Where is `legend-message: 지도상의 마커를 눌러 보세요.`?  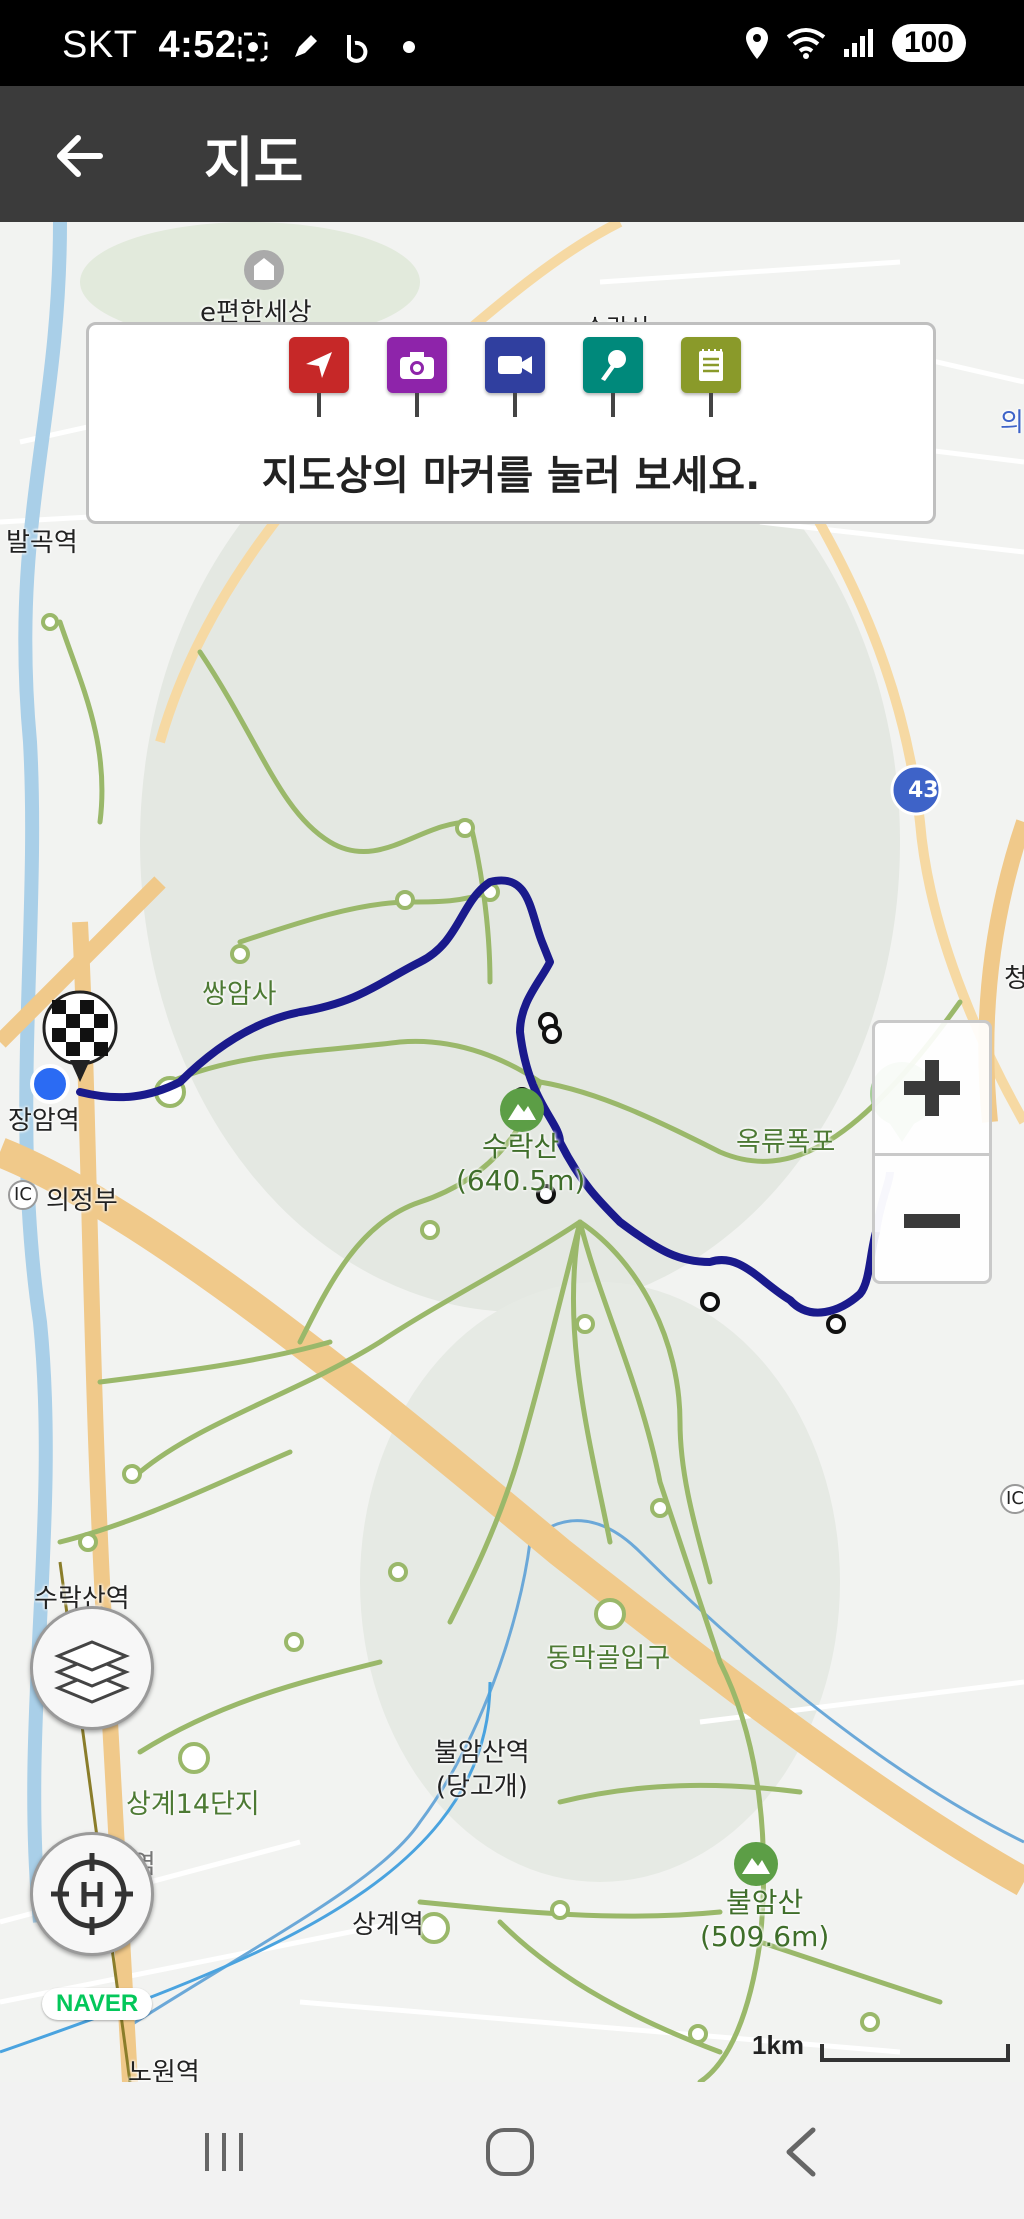 legend-message: 지도상의 마커를 눌러 보세요. is located at coordinates (511, 476).